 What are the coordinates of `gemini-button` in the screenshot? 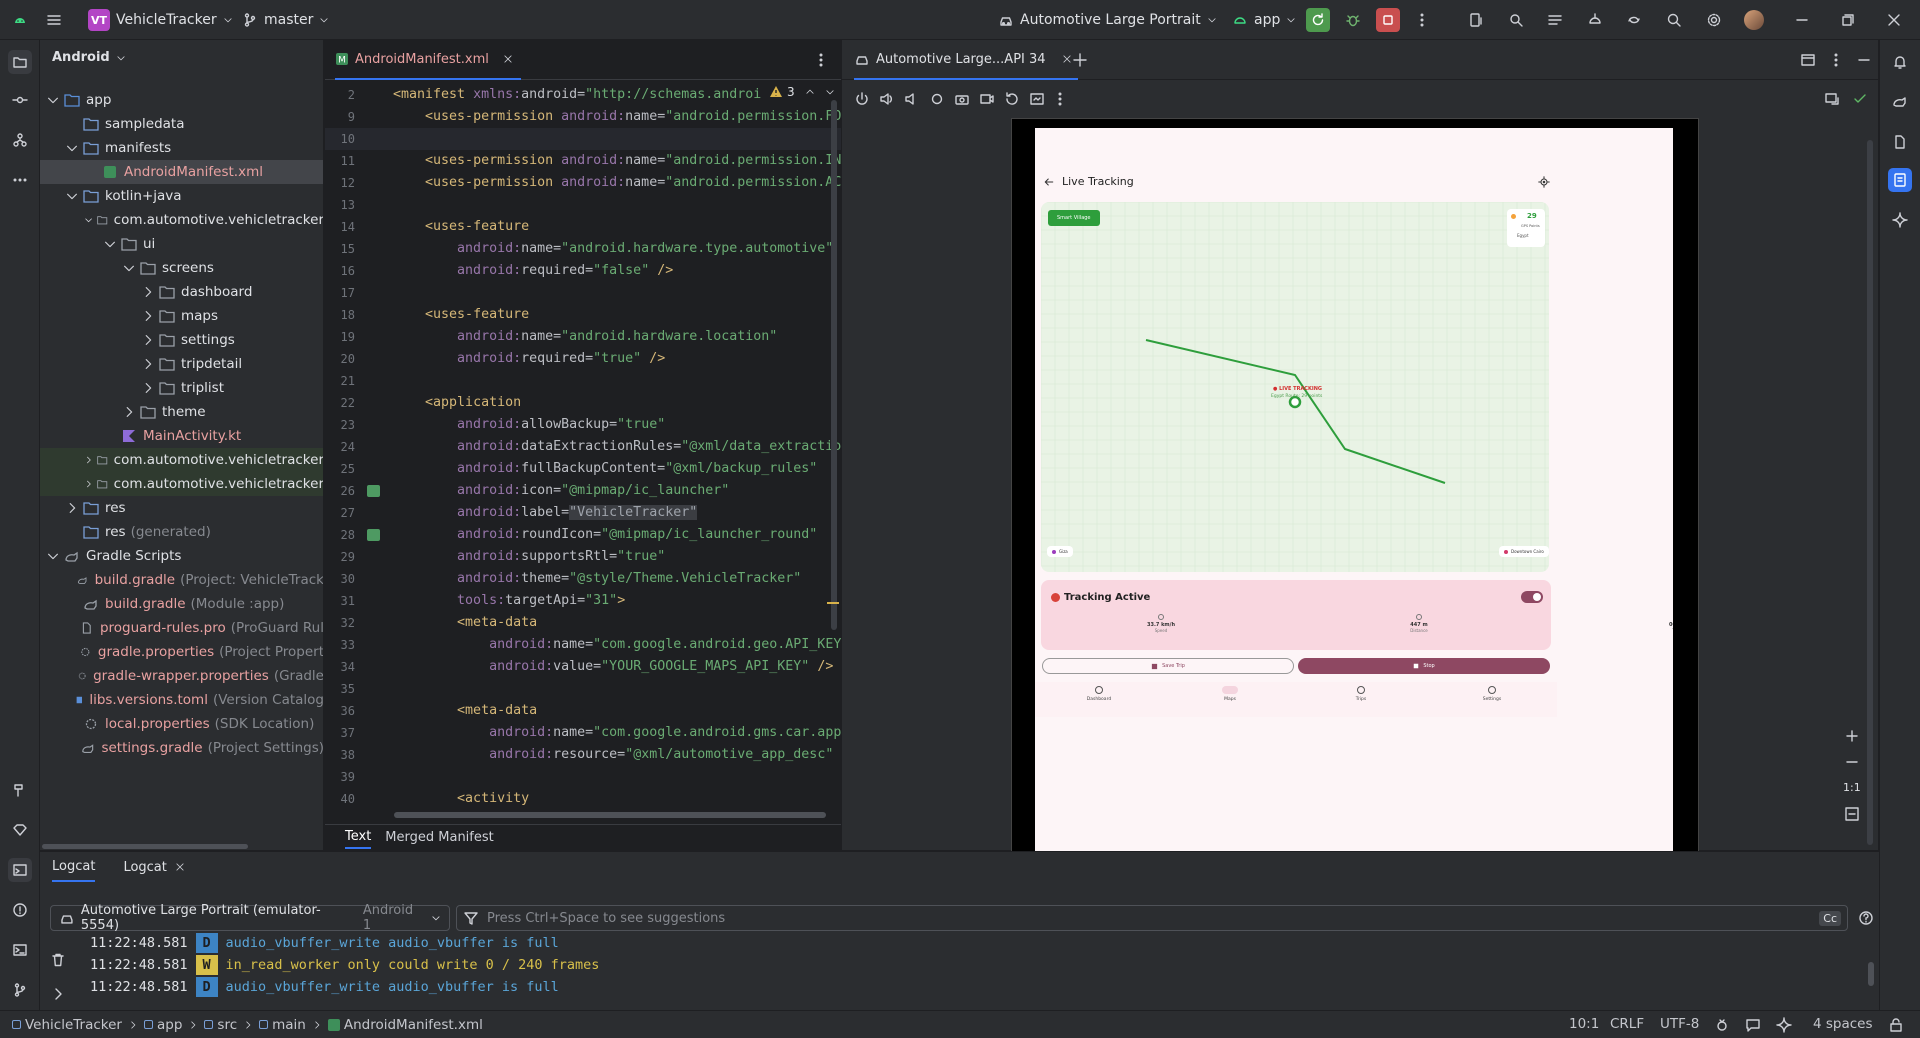 It's located at (1900, 220).